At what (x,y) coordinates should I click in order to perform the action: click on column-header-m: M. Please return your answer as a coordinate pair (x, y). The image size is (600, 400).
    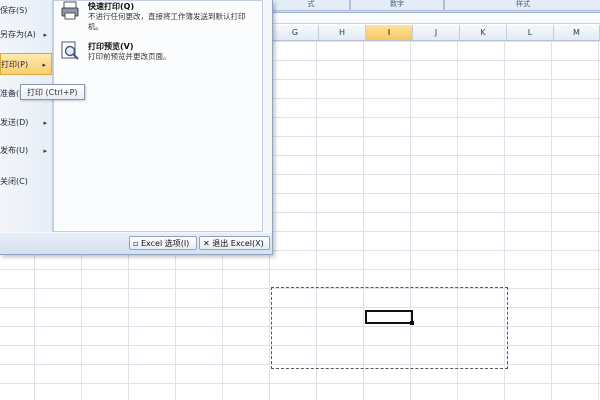
    Looking at the image, I should click on (577, 32).